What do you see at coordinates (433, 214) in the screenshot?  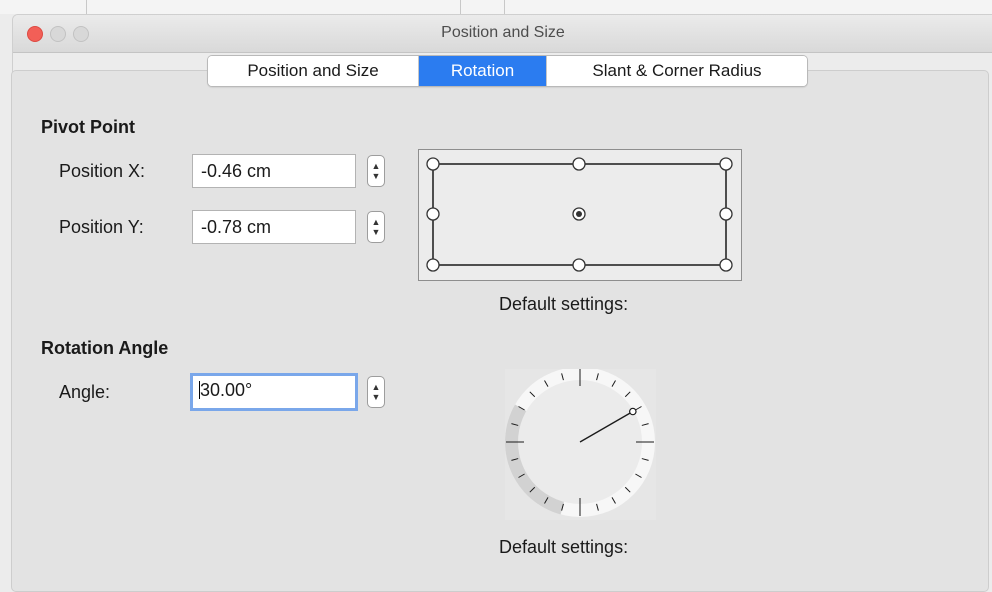 I see `pivot-middle-left-radio` at bounding box center [433, 214].